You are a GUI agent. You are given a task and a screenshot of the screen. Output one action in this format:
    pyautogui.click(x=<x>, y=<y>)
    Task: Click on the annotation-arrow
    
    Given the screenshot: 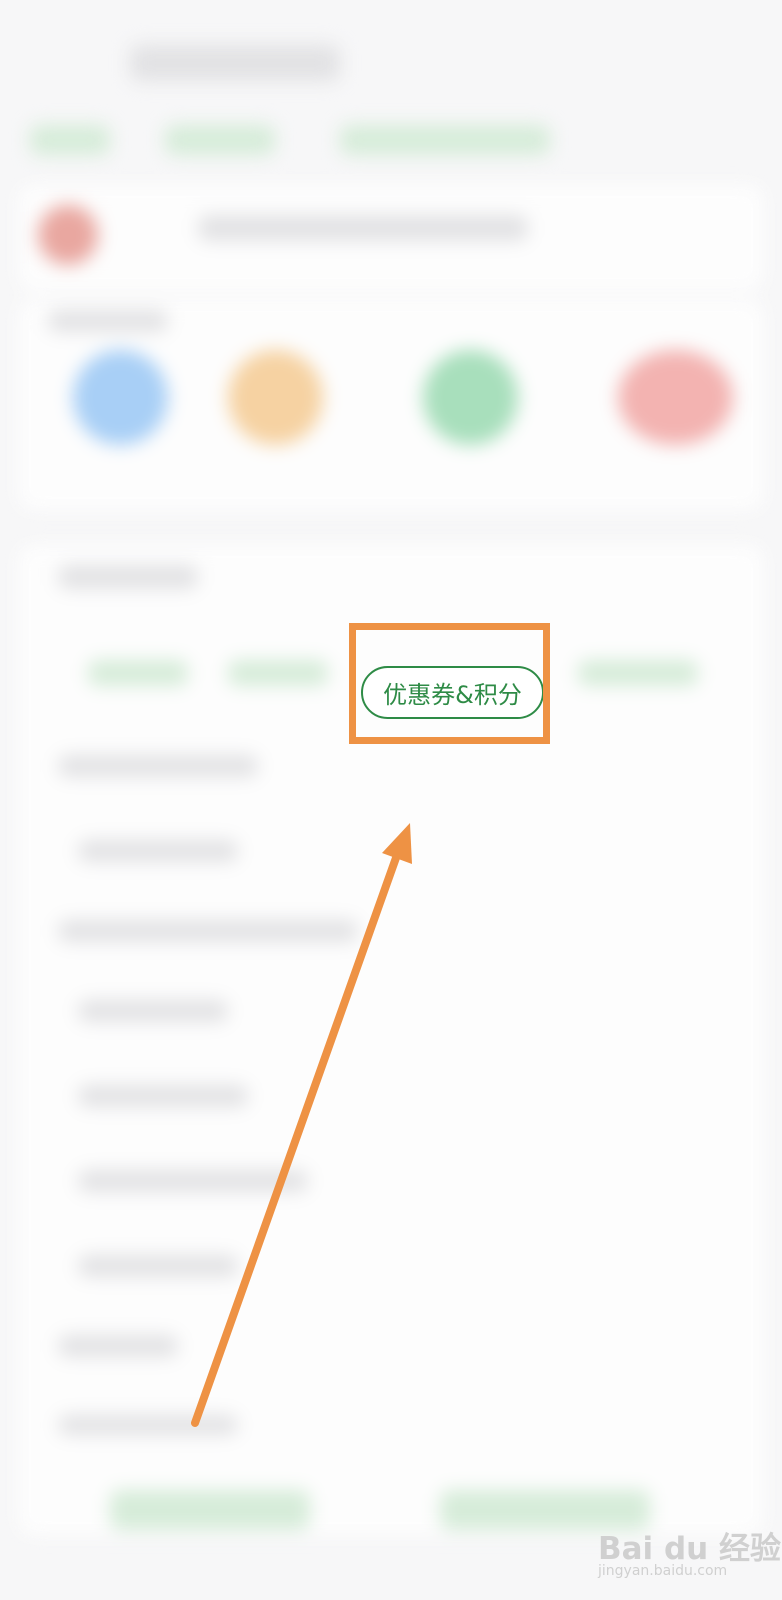 What is the action you would take?
    pyautogui.click(x=301, y=1125)
    